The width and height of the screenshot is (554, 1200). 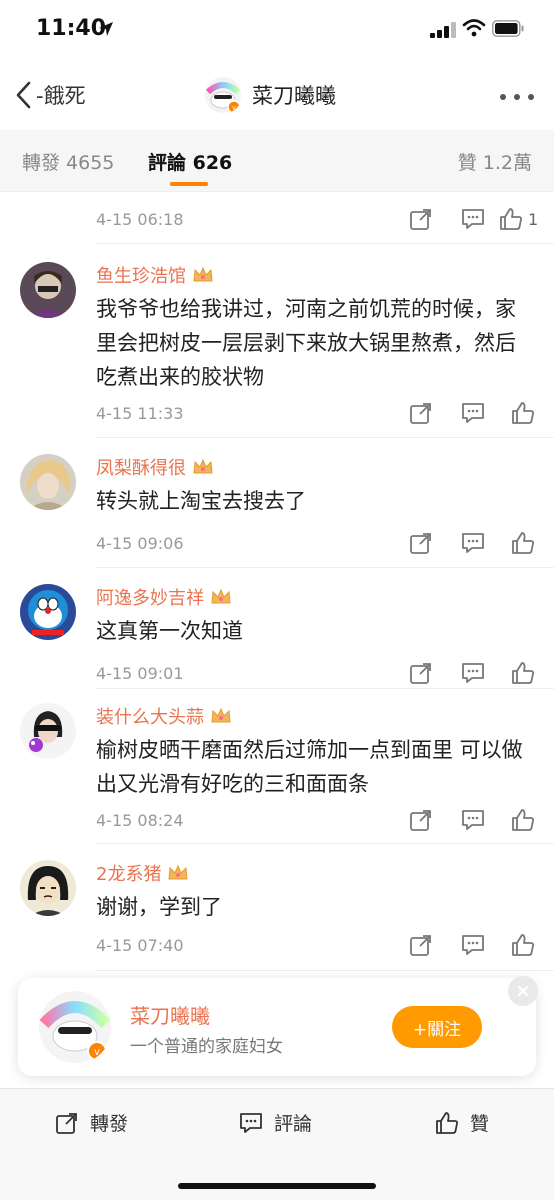 I want to click on tab-repost: 轉發 4655, so click(x=68, y=161).